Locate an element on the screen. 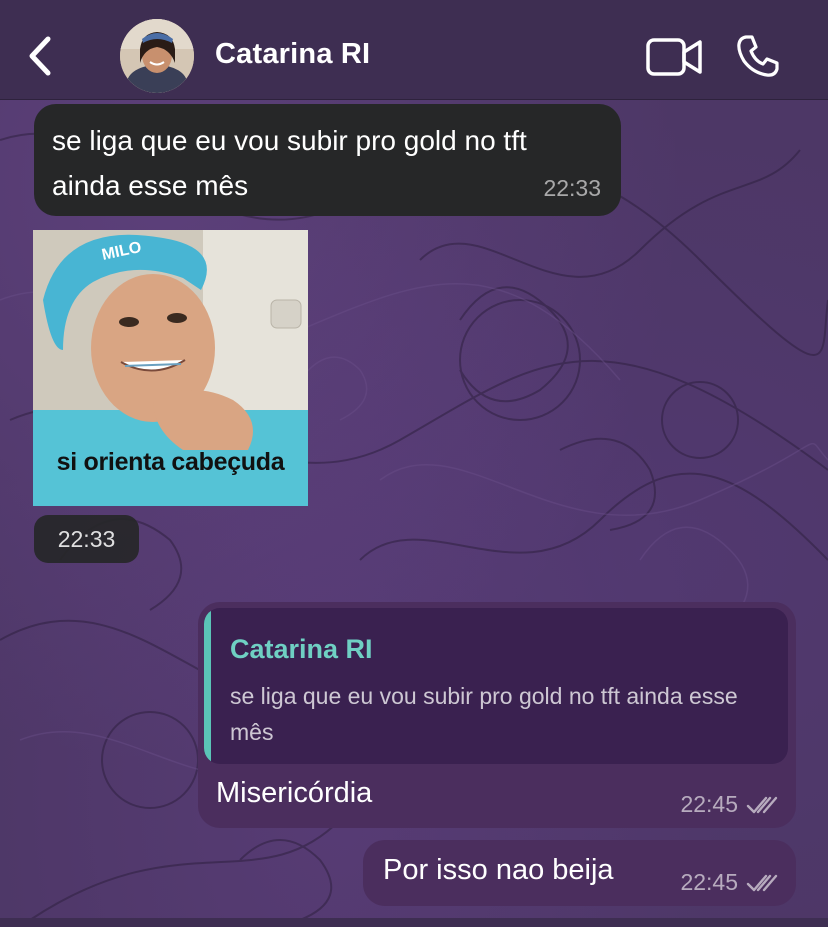 The width and height of the screenshot is (828, 927). sticker-time: 22:33 is located at coordinates (86, 539).